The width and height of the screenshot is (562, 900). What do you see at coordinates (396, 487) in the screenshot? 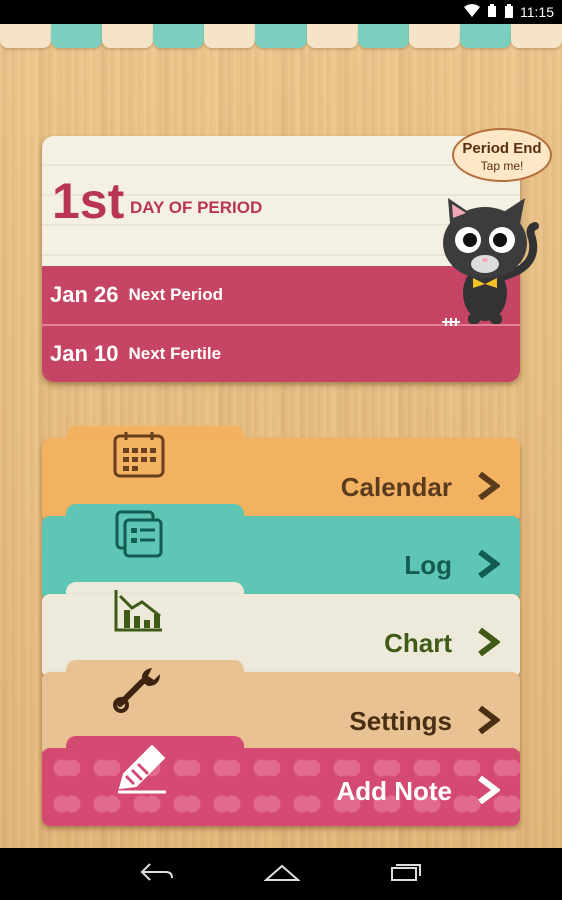
I see `calendar-label: Calendar` at bounding box center [396, 487].